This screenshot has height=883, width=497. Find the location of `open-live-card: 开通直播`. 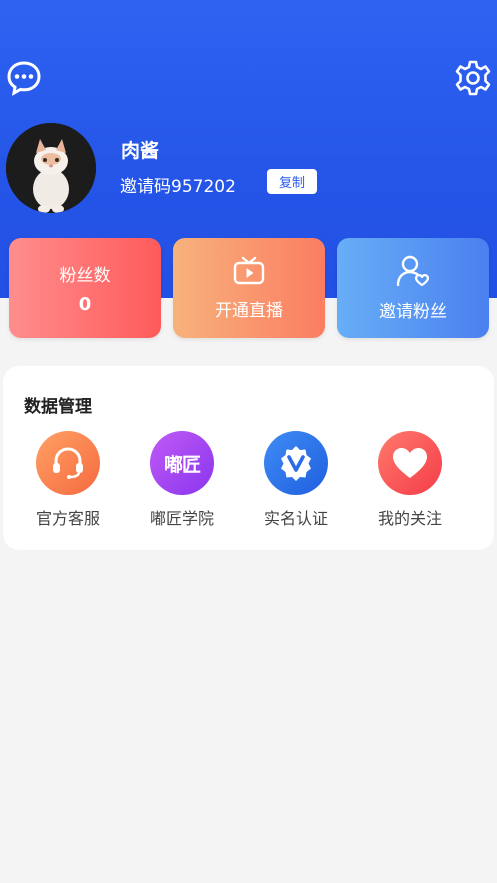

open-live-card: 开通直播 is located at coordinates (249, 288).